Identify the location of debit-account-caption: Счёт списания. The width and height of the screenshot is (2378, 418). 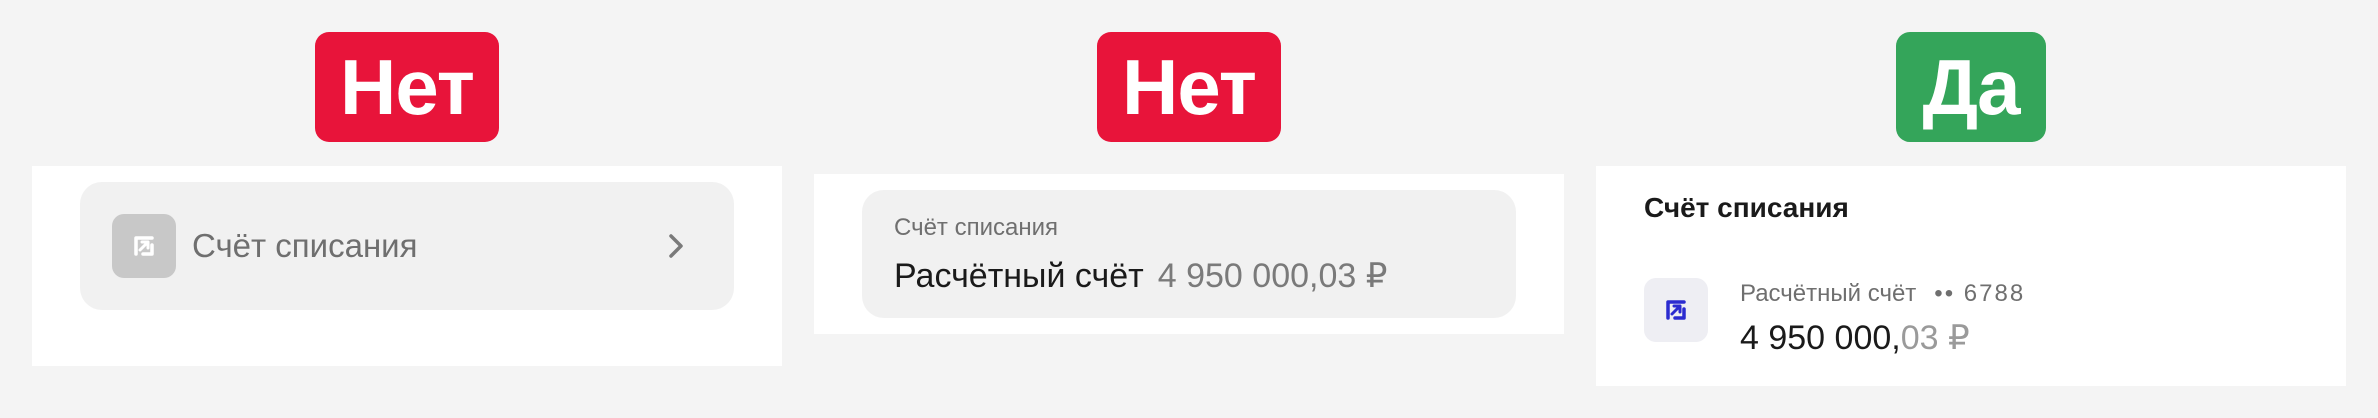
(976, 227).